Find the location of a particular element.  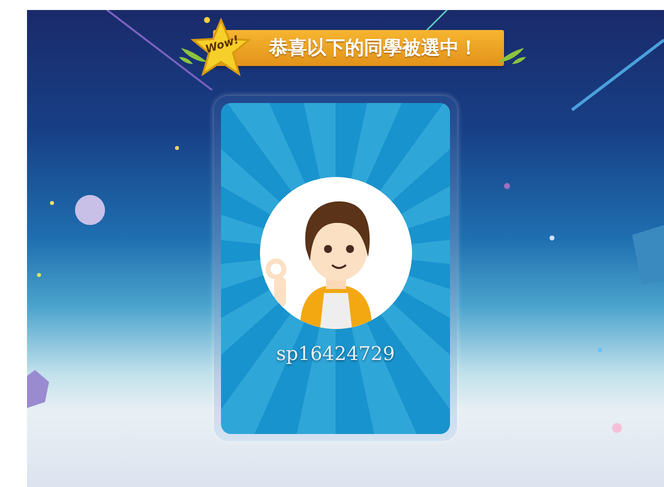

wow-label: Wow! is located at coordinates (222, 44).